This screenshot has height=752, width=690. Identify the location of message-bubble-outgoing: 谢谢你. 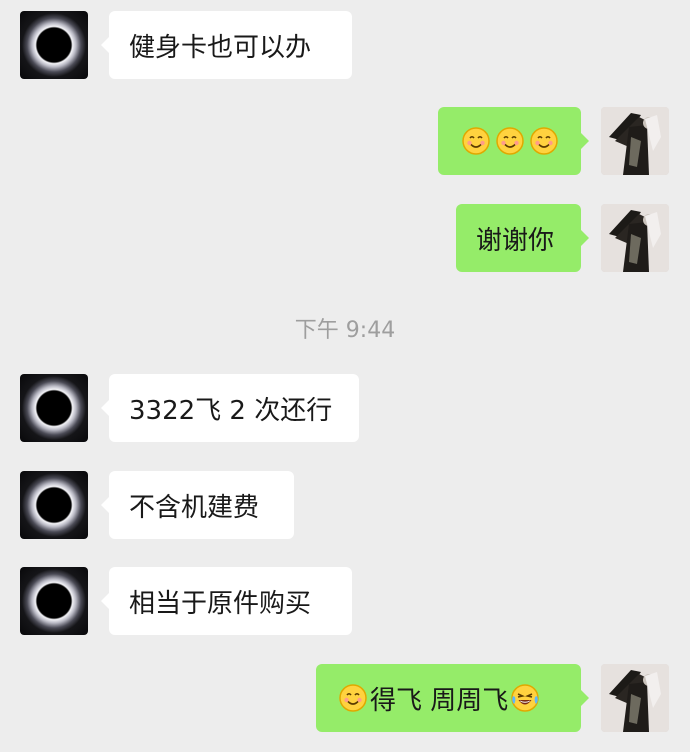
(522, 238).